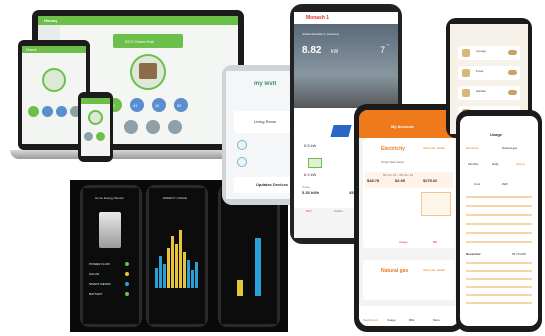  What do you see at coordinates (398, 175) in the screenshot?
I see `date-range: 09 Oct 18 – 08 Nov 18` at bounding box center [398, 175].